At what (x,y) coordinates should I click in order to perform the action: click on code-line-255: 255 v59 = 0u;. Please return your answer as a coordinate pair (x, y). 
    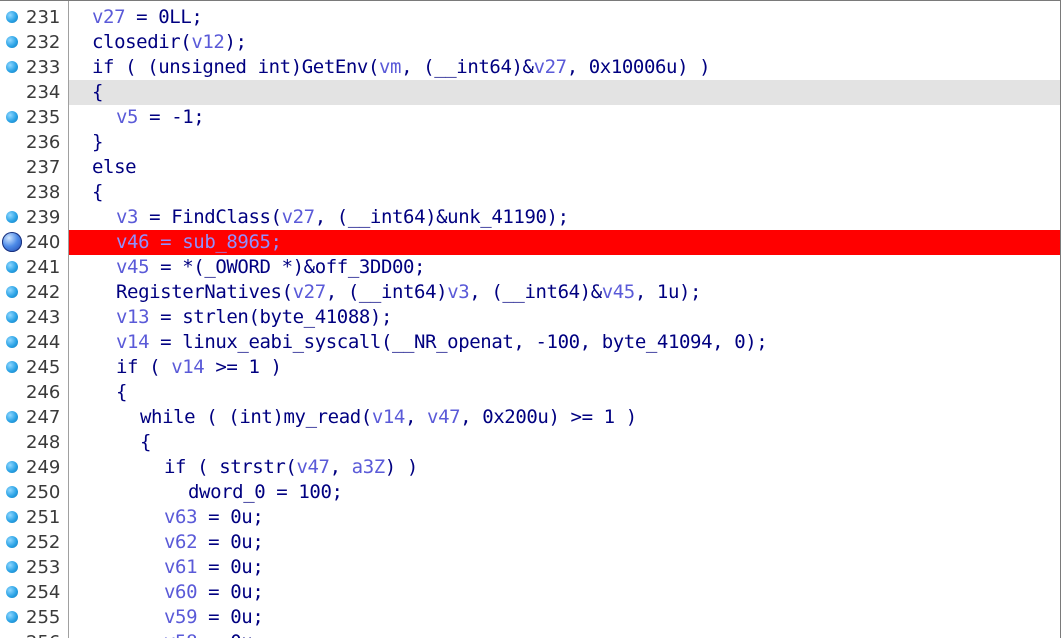
    Looking at the image, I should click on (530, 617).